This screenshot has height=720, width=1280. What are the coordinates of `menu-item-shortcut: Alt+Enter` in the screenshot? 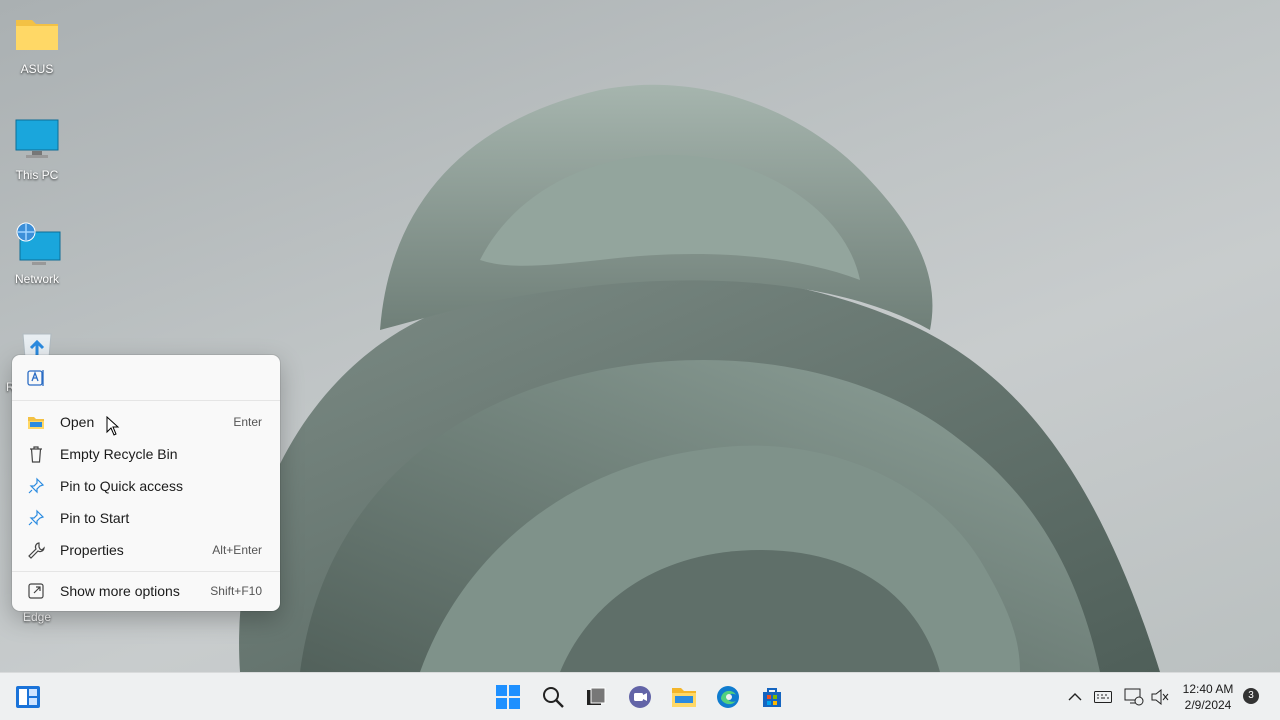 It's located at (237, 550).